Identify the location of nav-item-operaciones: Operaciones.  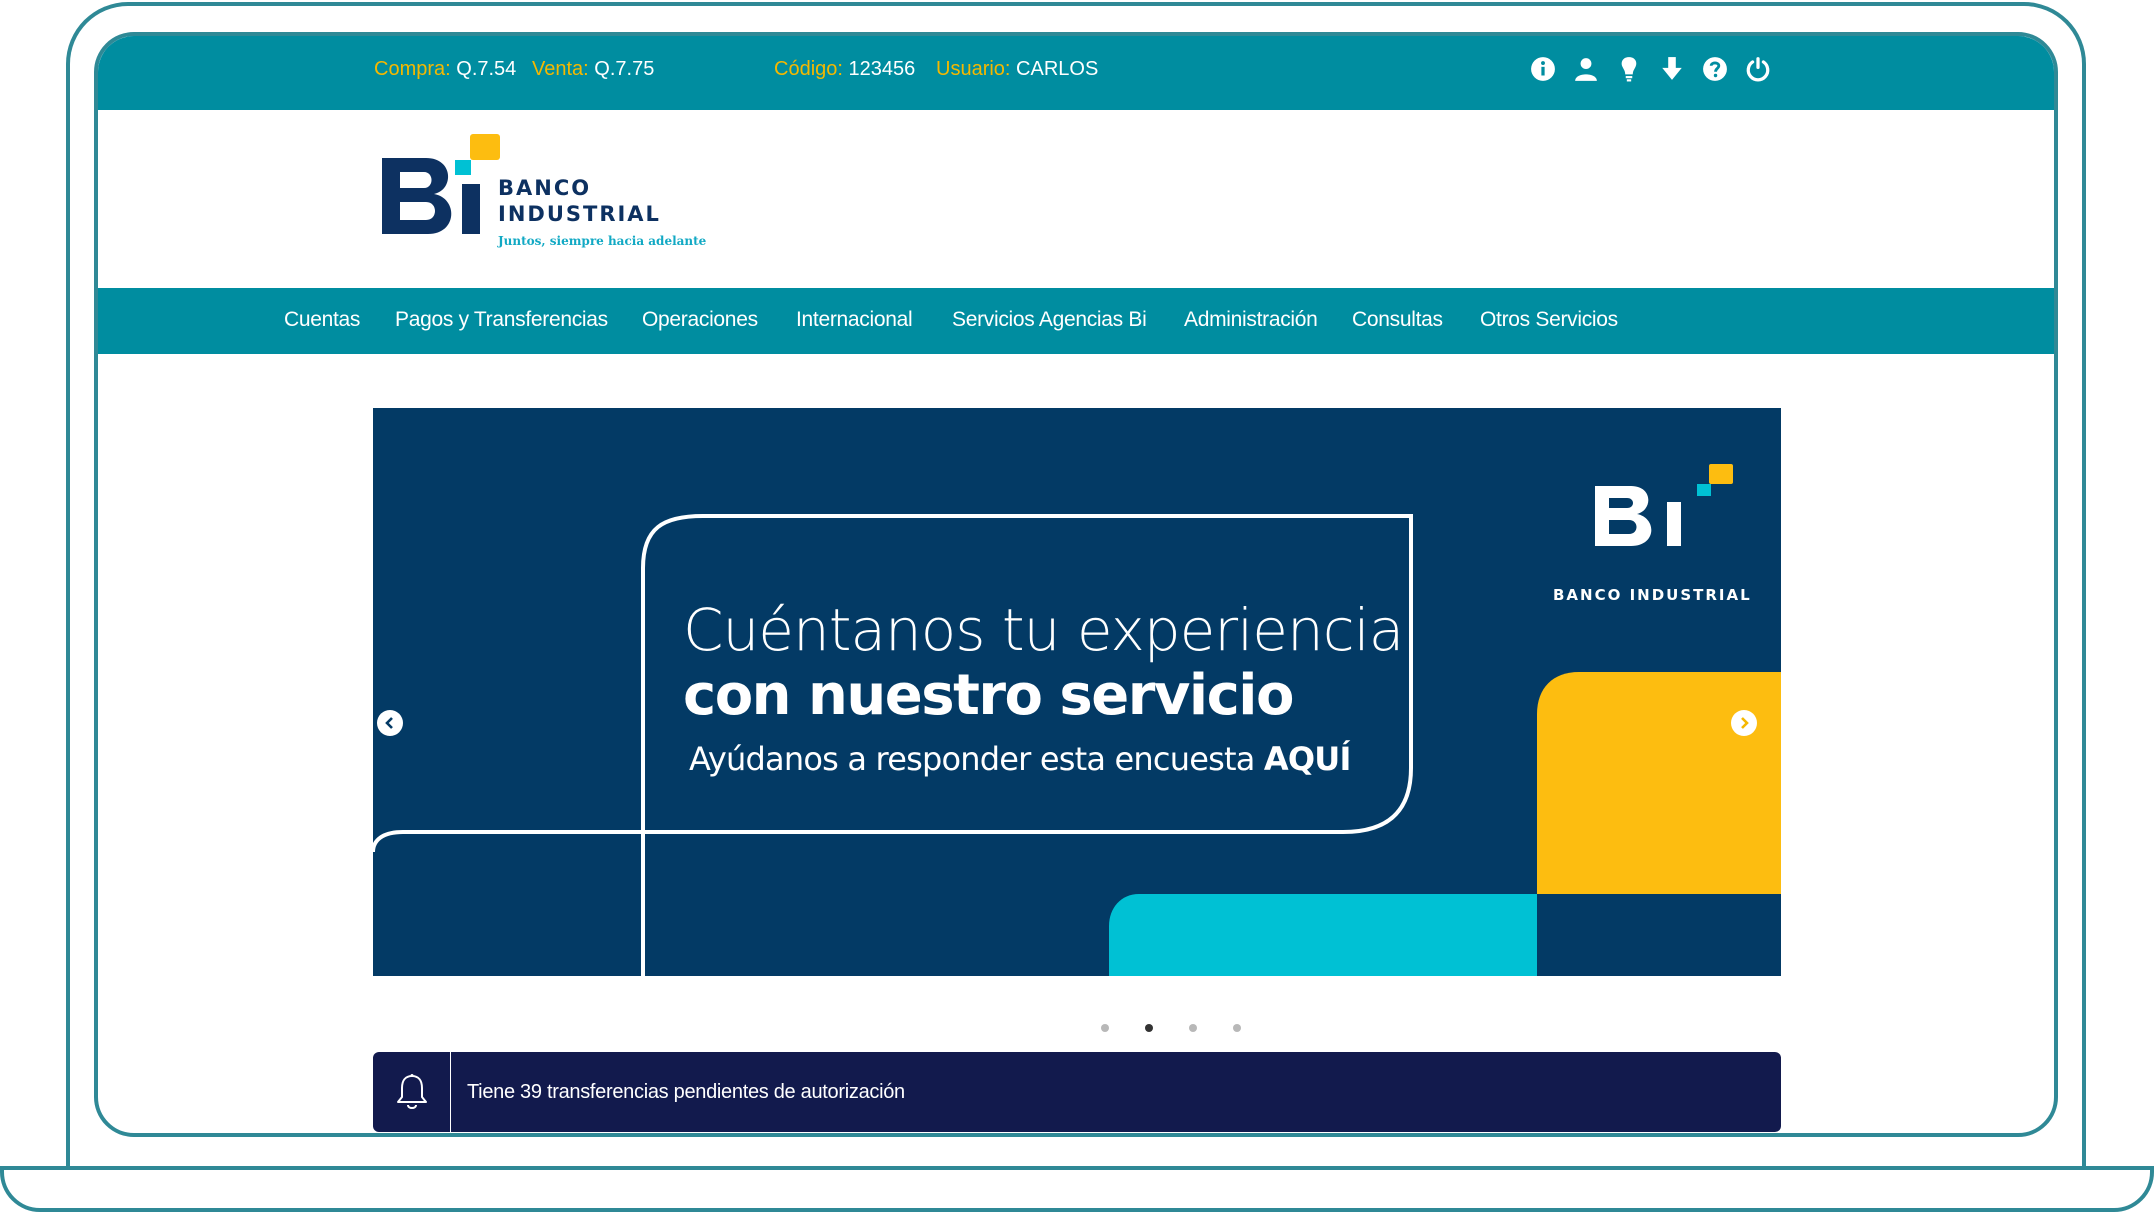
(700, 320).